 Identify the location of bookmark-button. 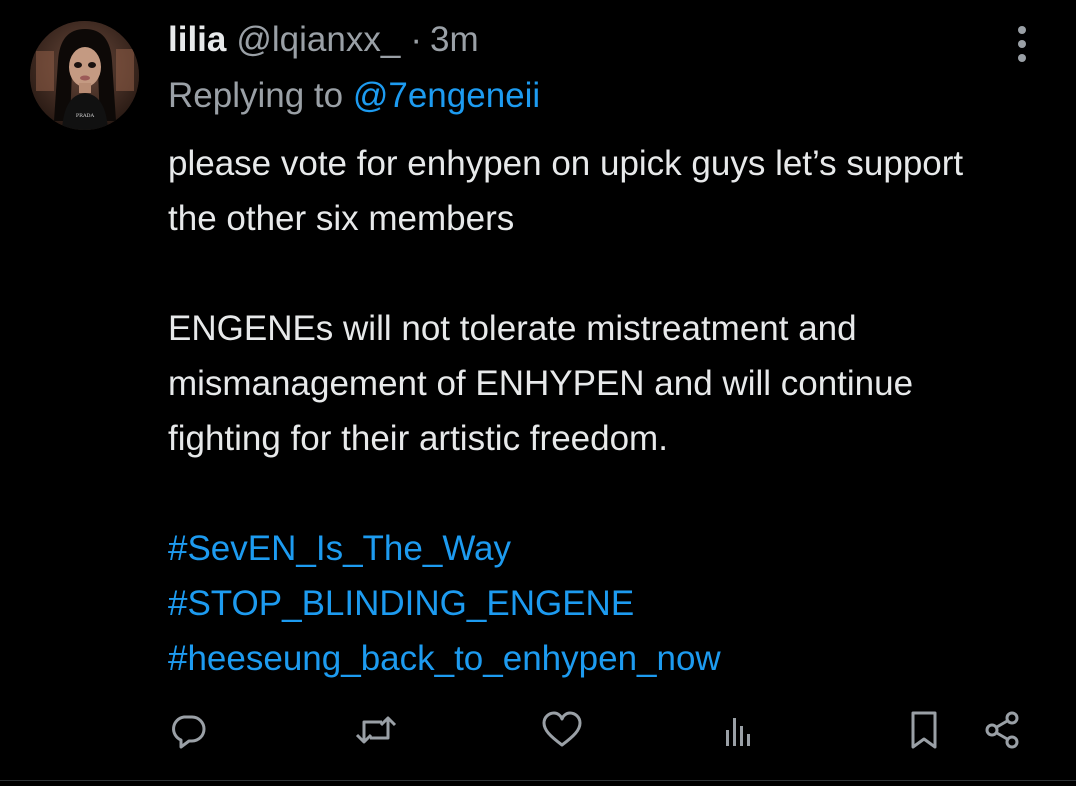
(924, 730).